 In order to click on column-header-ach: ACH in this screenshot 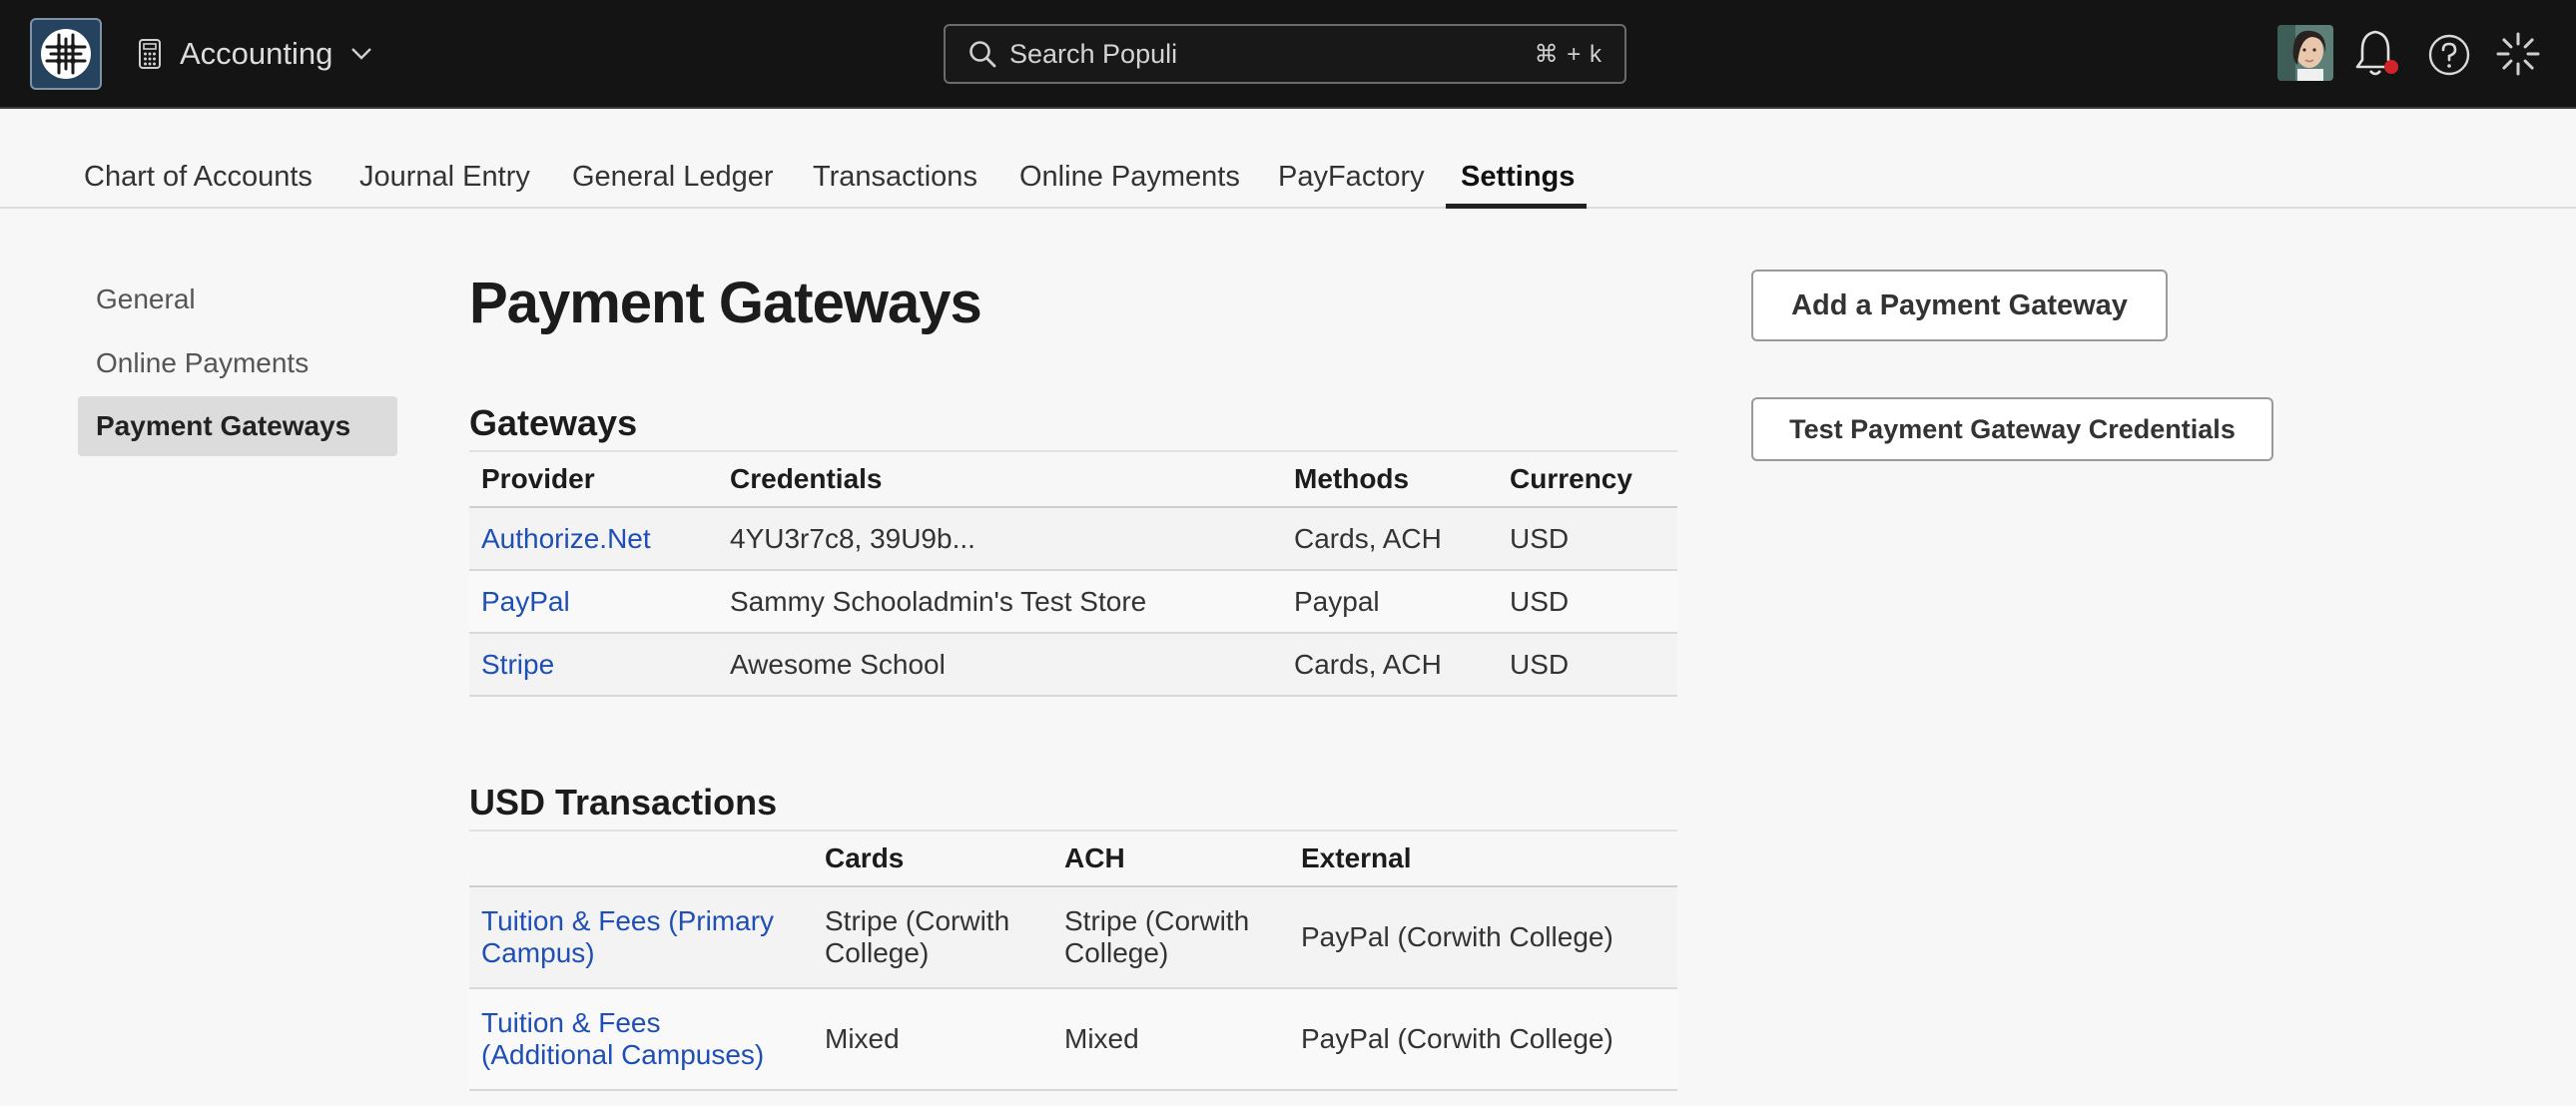, I will do `click(1170, 858)`.